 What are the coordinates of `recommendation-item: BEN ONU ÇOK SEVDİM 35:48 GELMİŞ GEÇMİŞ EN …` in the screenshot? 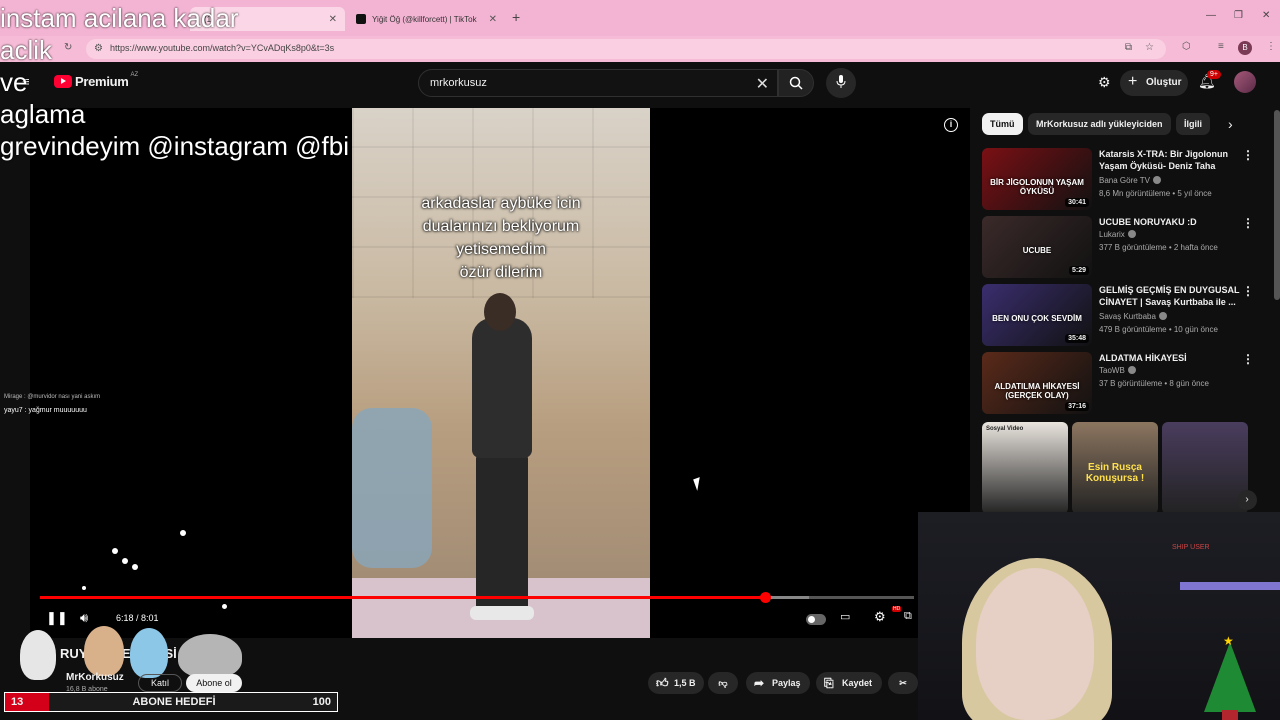 It's located at (1129, 315).